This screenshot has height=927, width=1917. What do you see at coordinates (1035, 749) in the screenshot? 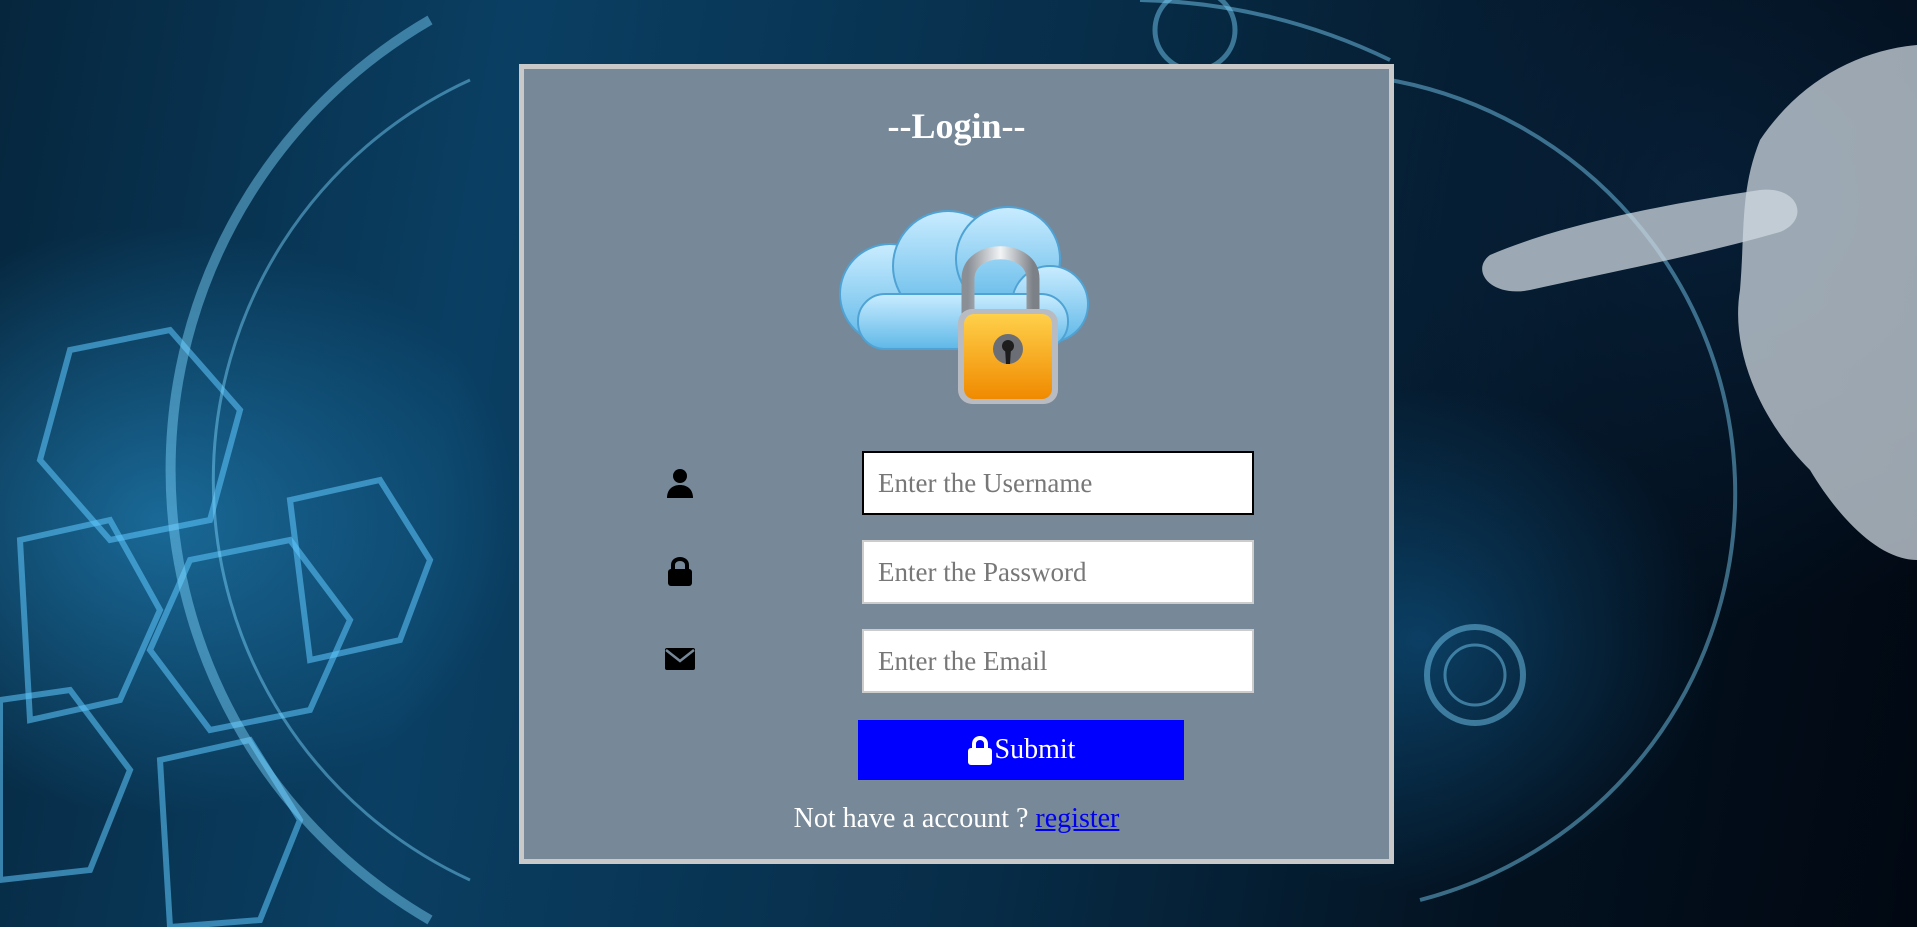
I see `submit-label: Submit` at bounding box center [1035, 749].